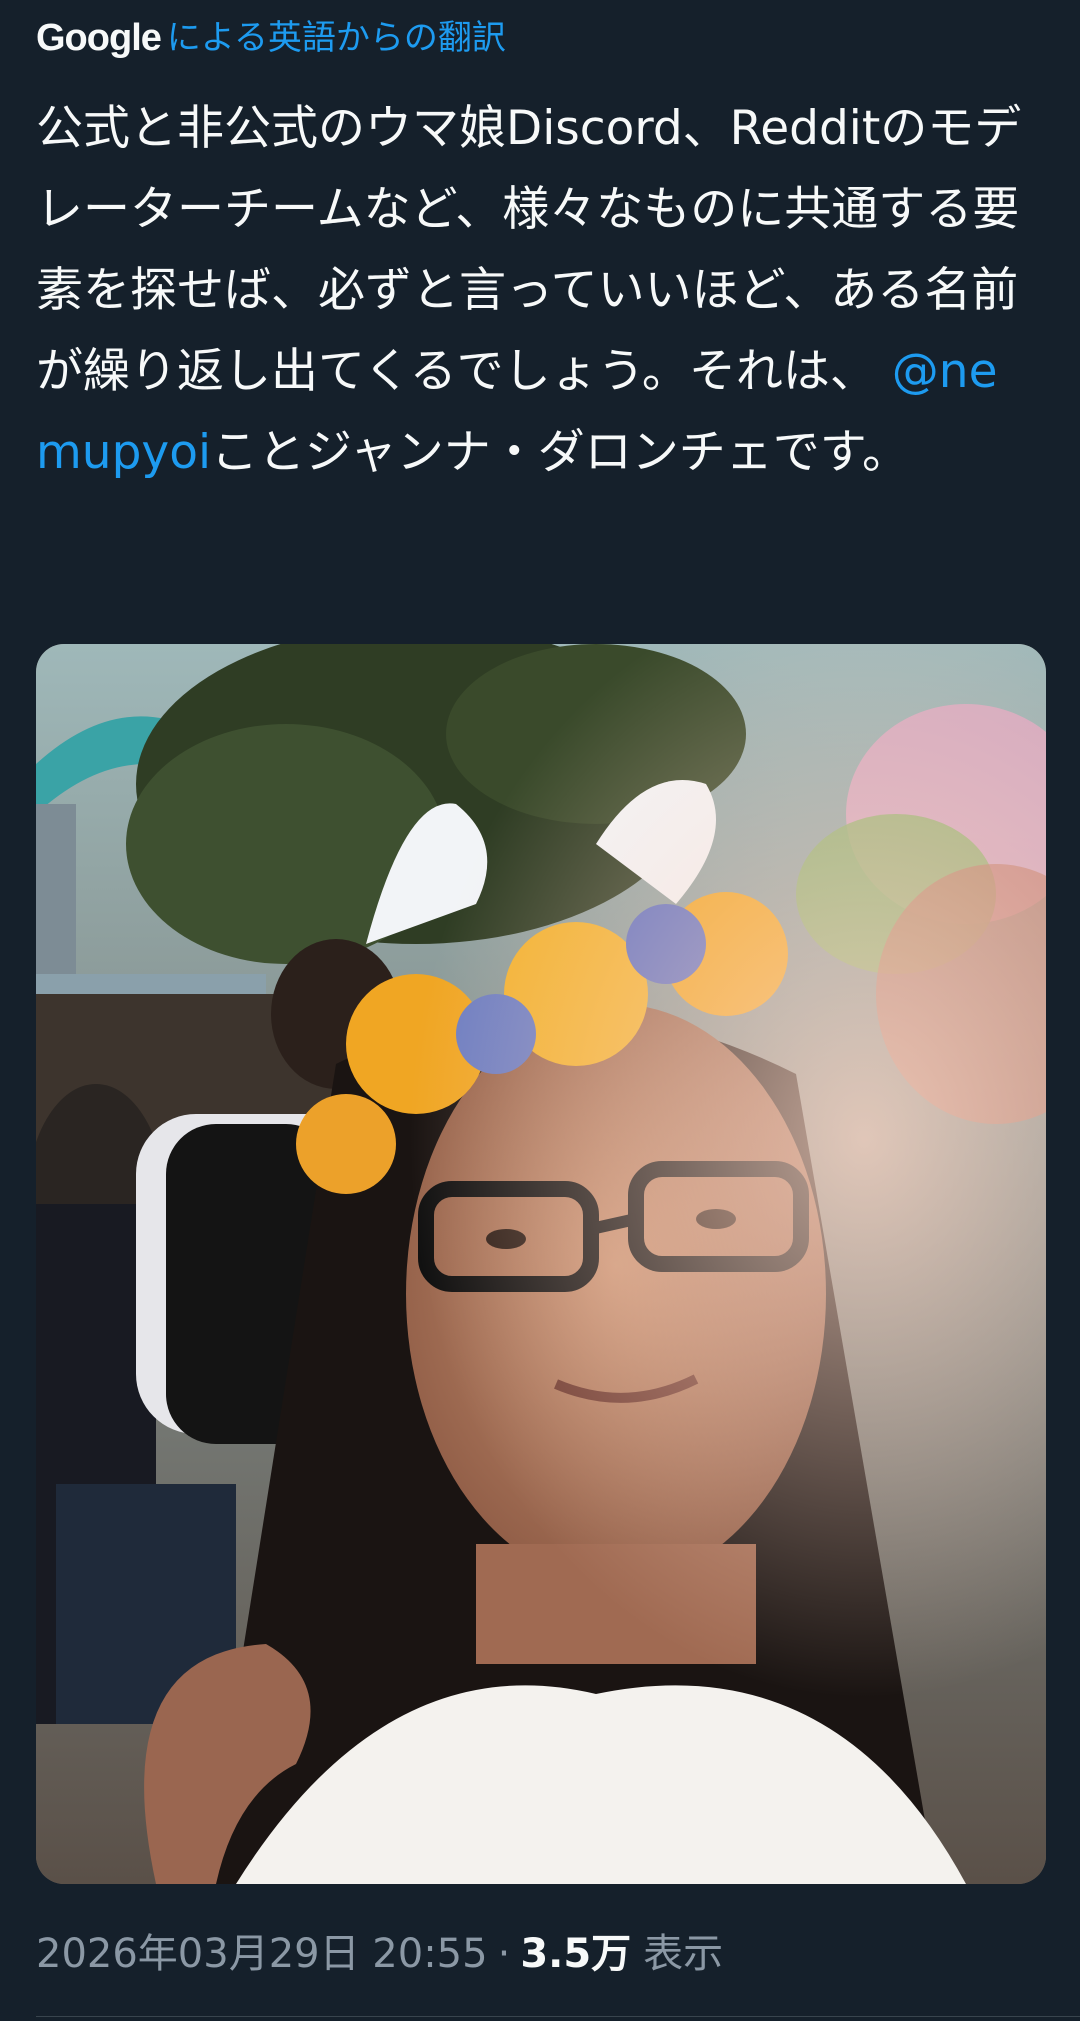 Image resolution: width=1080 pixels, height=2021 pixels. Describe the element at coordinates (99, 38) in the screenshot. I see `google-logo: Google` at that location.